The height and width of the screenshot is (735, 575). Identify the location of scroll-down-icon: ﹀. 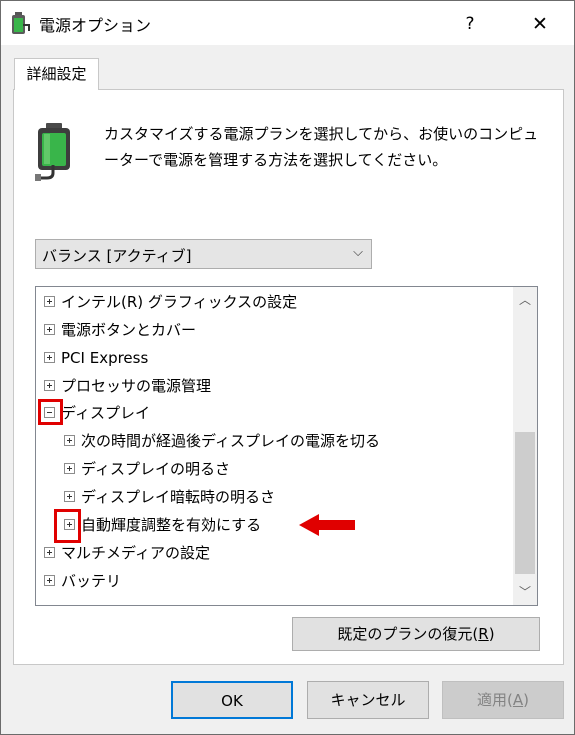
(525, 592).